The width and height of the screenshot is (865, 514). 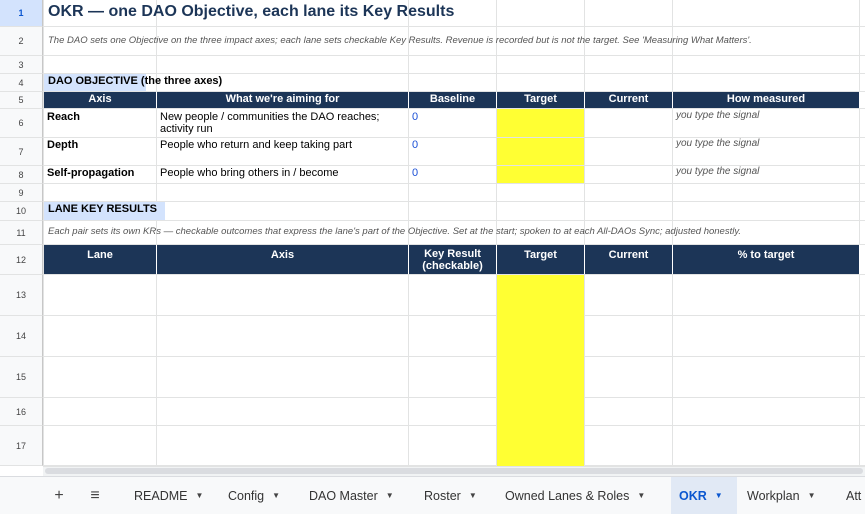 I want to click on objective-target-cell-depth, so click(x=540, y=151).